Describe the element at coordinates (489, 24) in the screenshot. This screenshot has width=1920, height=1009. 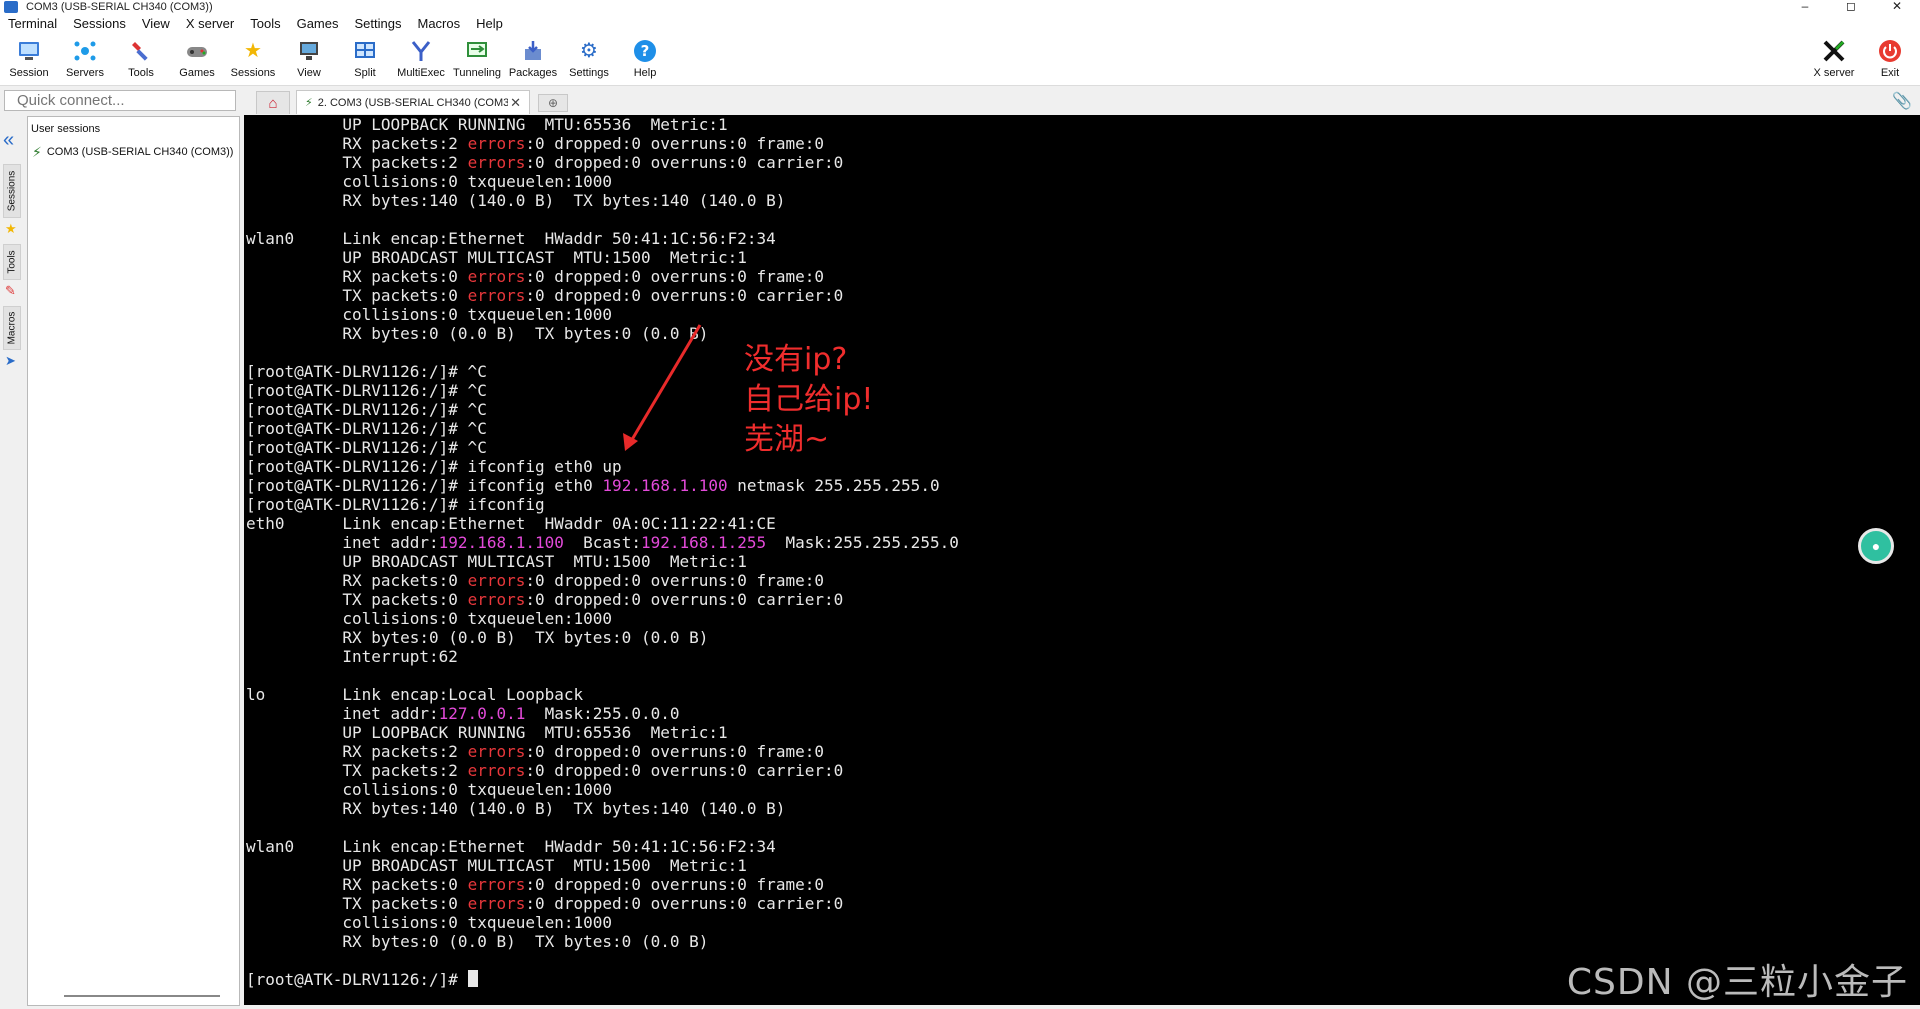
I see `menu-help: Help` at that location.